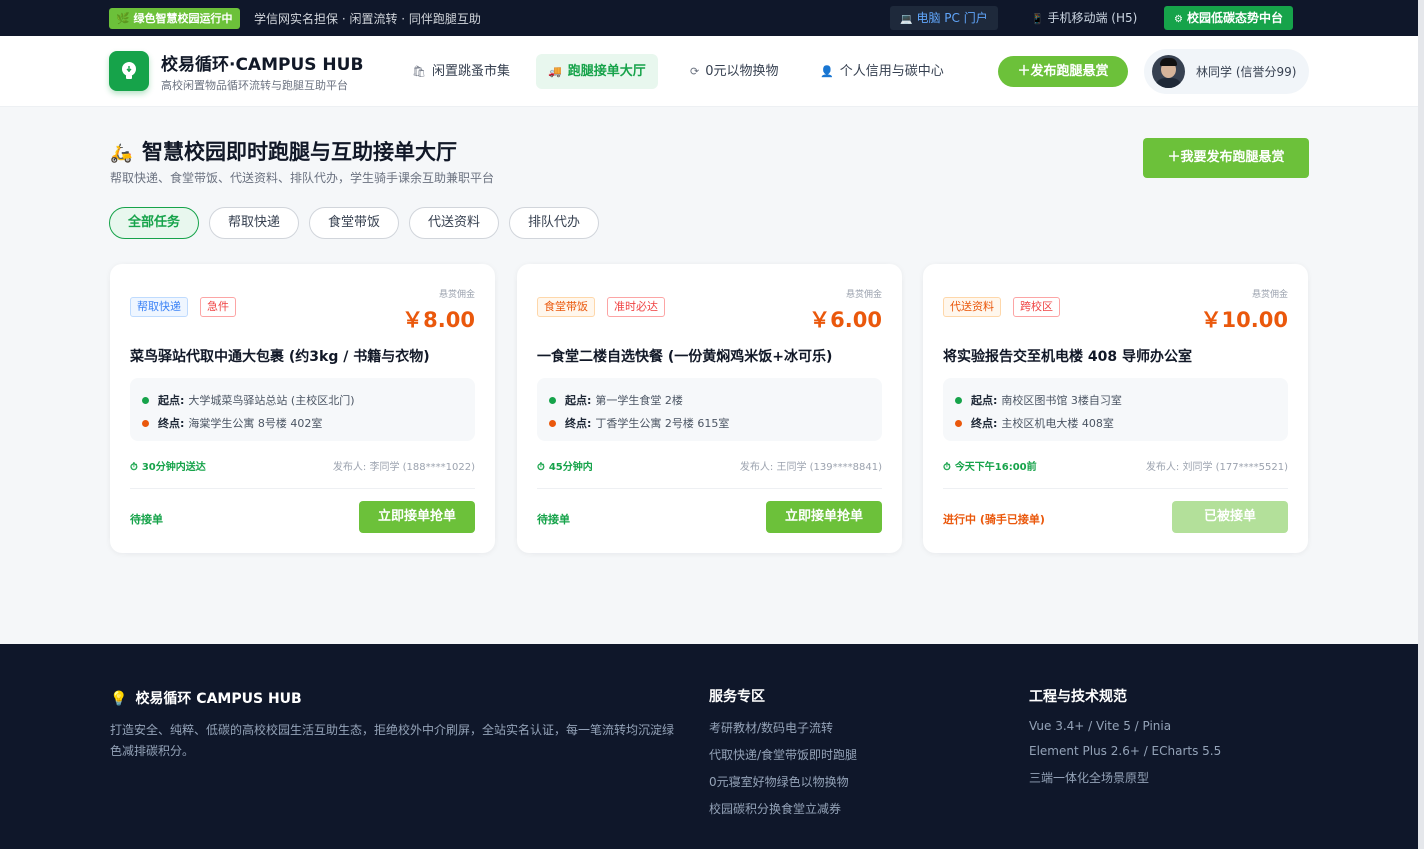 The height and width of the screenshot is (849, 1424). What do you see at coordinates (302, 178) in the screenshot?
I see `page-subtitle: 帮取快递、食堂带饭、代送资料、排队代办，学生骑手课余互助兼职平台` at bounding box center [302, 178].